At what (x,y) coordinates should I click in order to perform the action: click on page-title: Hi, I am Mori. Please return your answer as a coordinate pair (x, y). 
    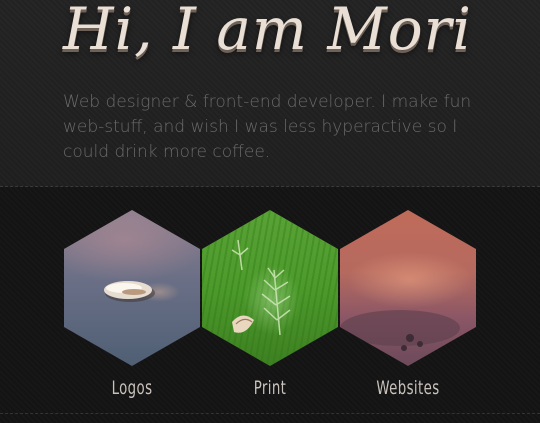
    Looking at the image, I should click on (267, 31).